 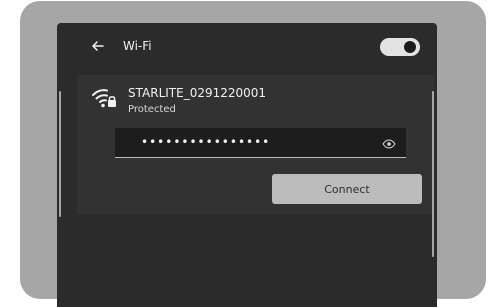 What do you see at coordinates (60, 154) in the screenshot?
I see `left-scroll-indicator` at bounding box center [60, 154].